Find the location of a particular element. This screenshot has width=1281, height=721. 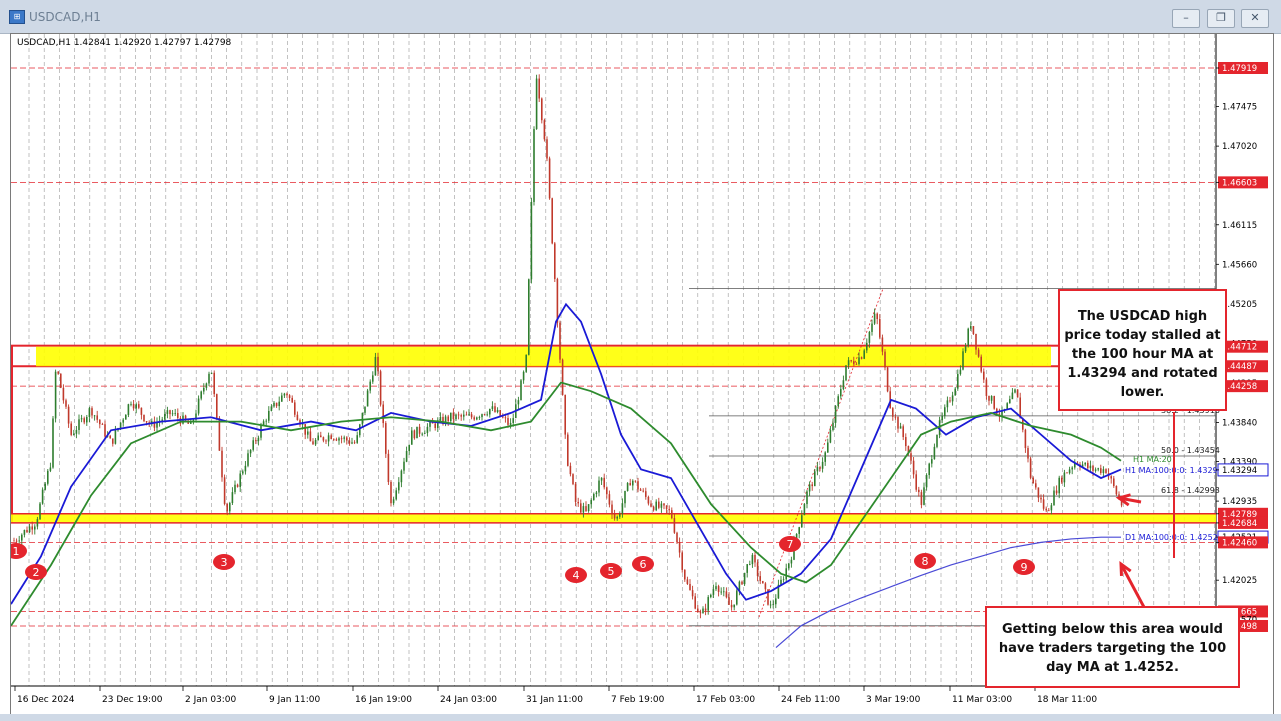

restore-button: ❐ is located at coordinates (1221, 18).